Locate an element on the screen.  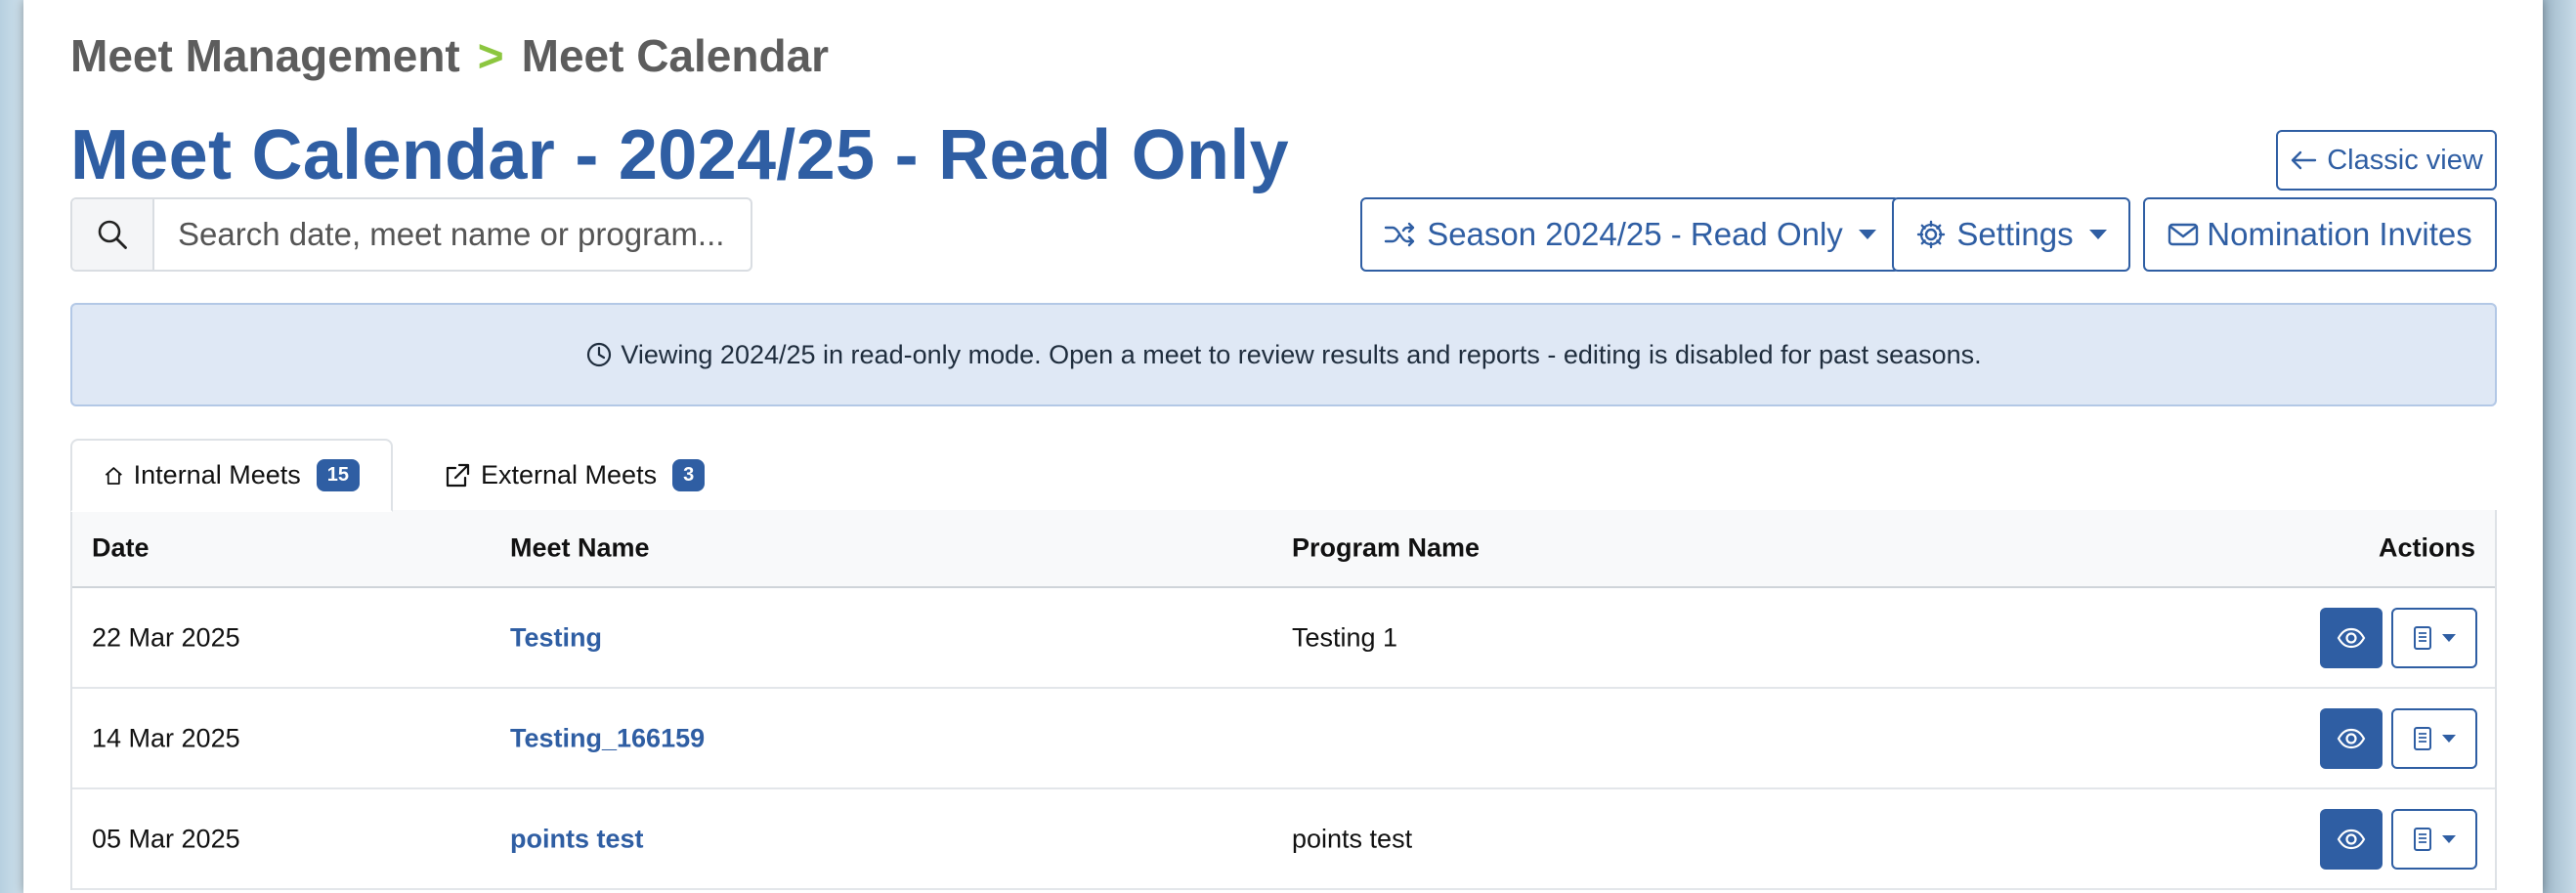
tab-label: Internal Meets is located at coordinates (217, 475).